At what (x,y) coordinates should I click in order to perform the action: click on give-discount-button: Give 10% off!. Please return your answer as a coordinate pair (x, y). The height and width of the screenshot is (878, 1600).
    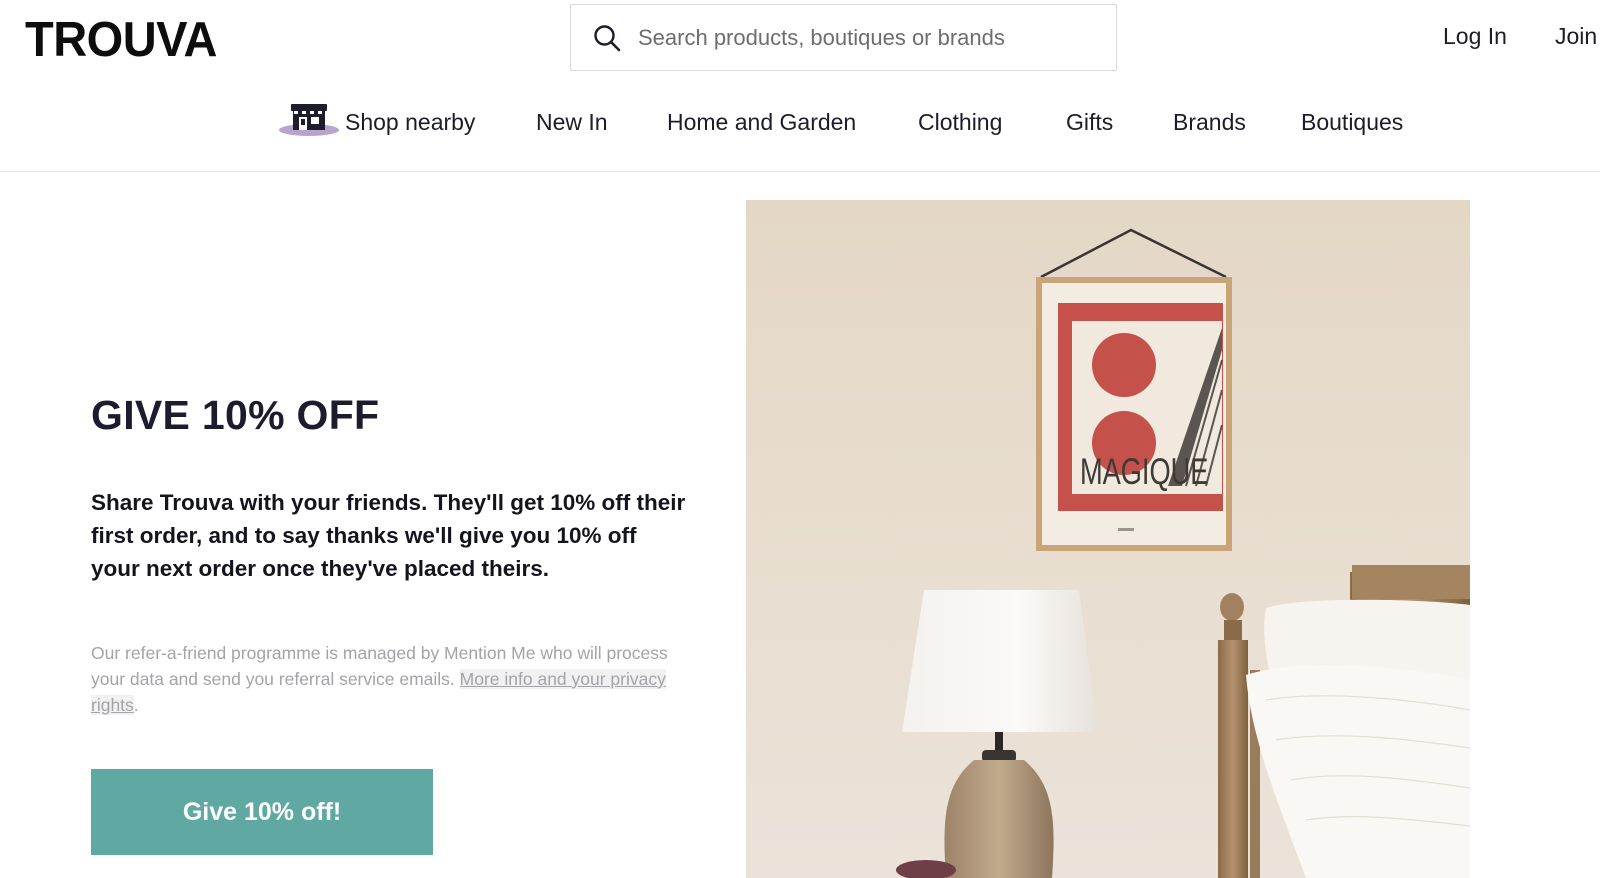
    Looking at the image, I should click on (262, 812).